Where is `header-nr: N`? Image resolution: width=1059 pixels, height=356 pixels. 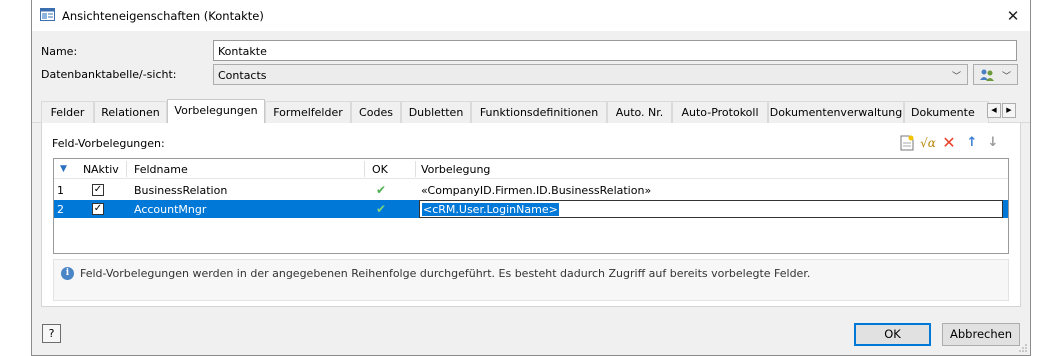 header-nr: N is located at coordinates (87, 169).